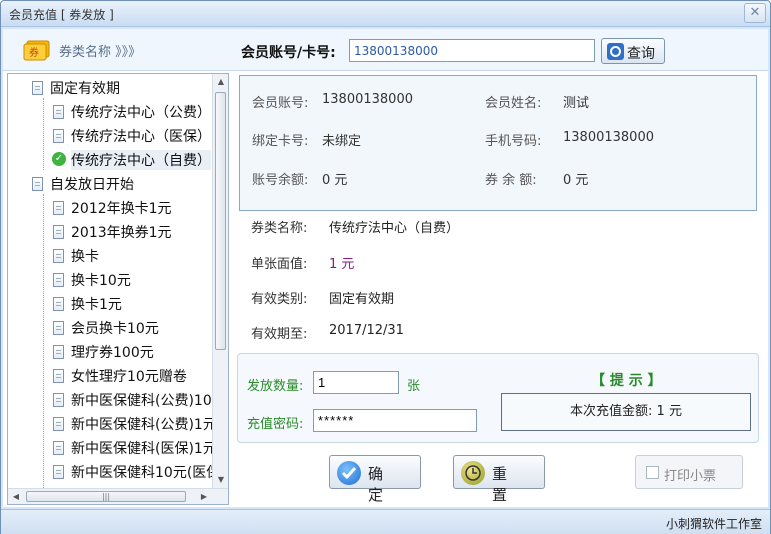  What do you see at coordinates (110, 256) in the screenshot?
I see `tree-item: 换卡` at bounding box center [110, 256].